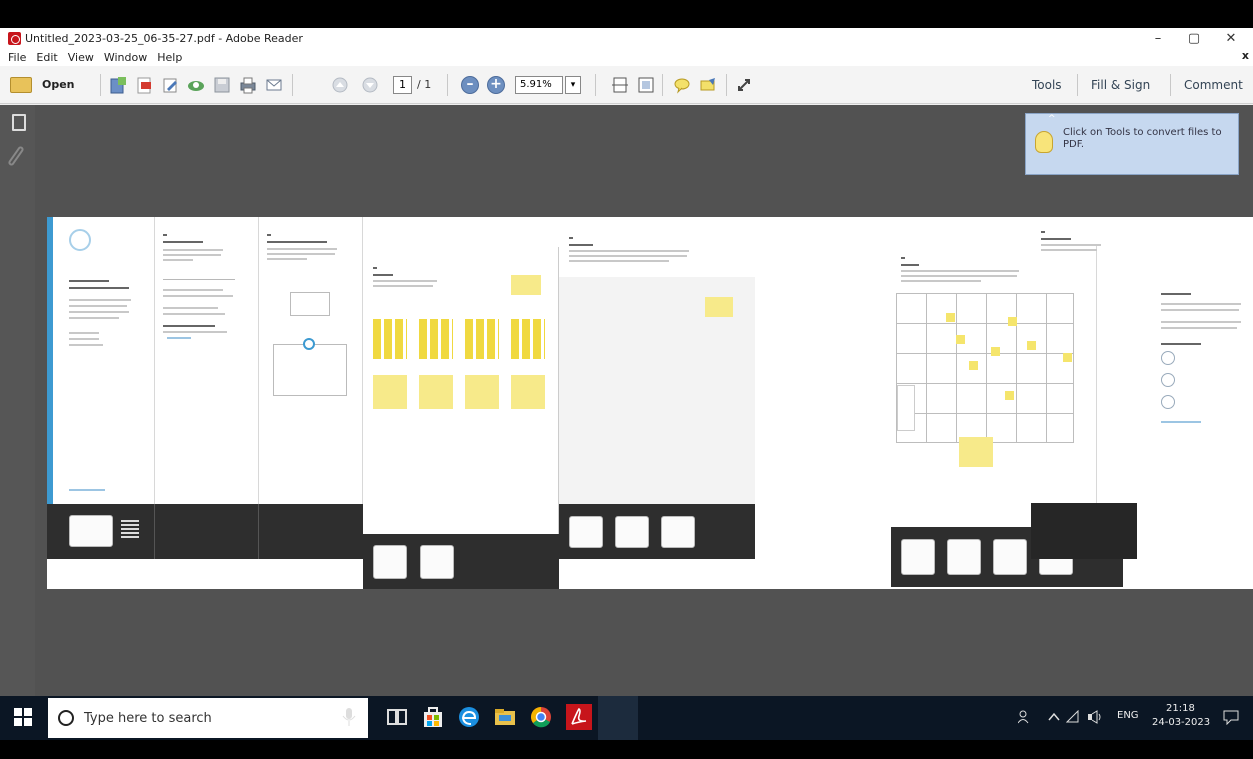  What do you see at coordinates (118, 85) in the screenshot?
I see `create-pdf-icon` at bounding box center [118, 85].